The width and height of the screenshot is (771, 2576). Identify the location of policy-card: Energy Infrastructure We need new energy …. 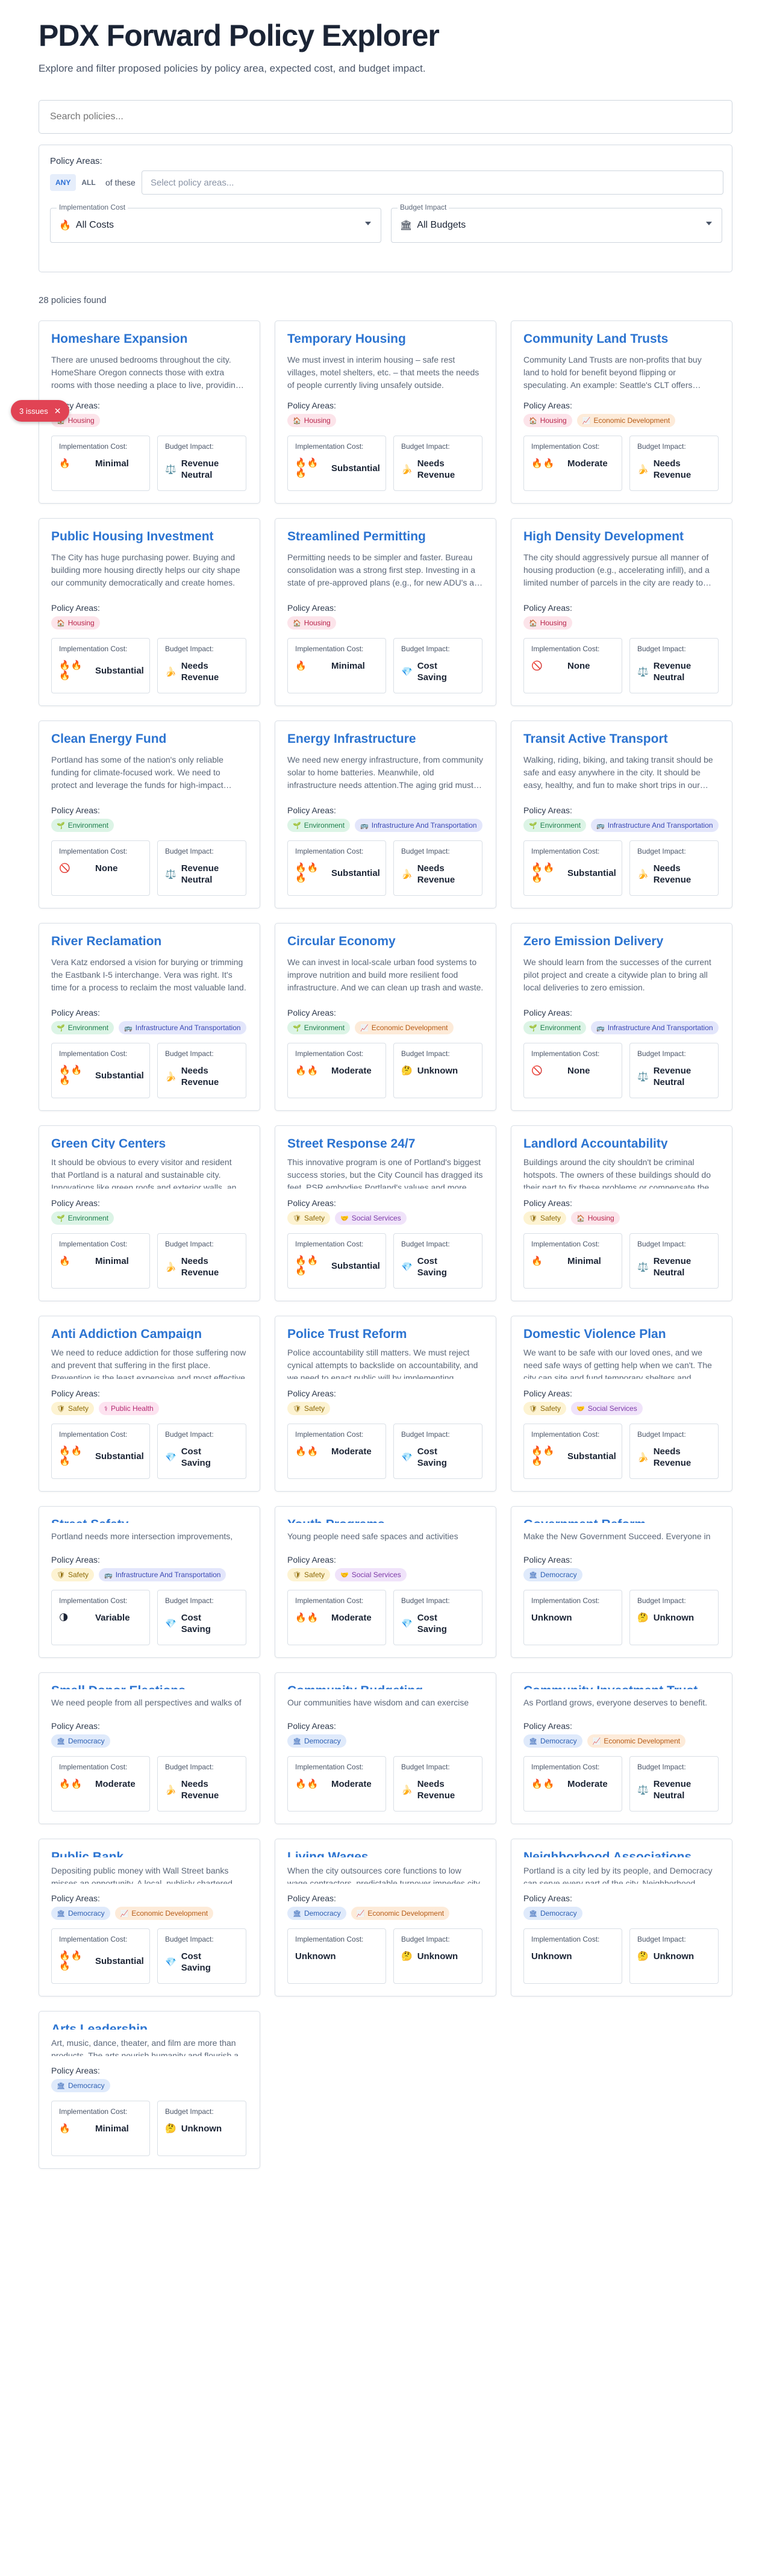
(385, 815).